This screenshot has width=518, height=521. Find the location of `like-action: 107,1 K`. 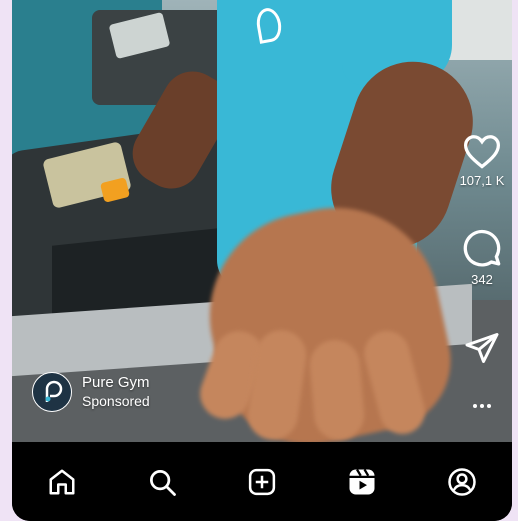

like-action: 107,1 K is located at coordinates (482, 160).